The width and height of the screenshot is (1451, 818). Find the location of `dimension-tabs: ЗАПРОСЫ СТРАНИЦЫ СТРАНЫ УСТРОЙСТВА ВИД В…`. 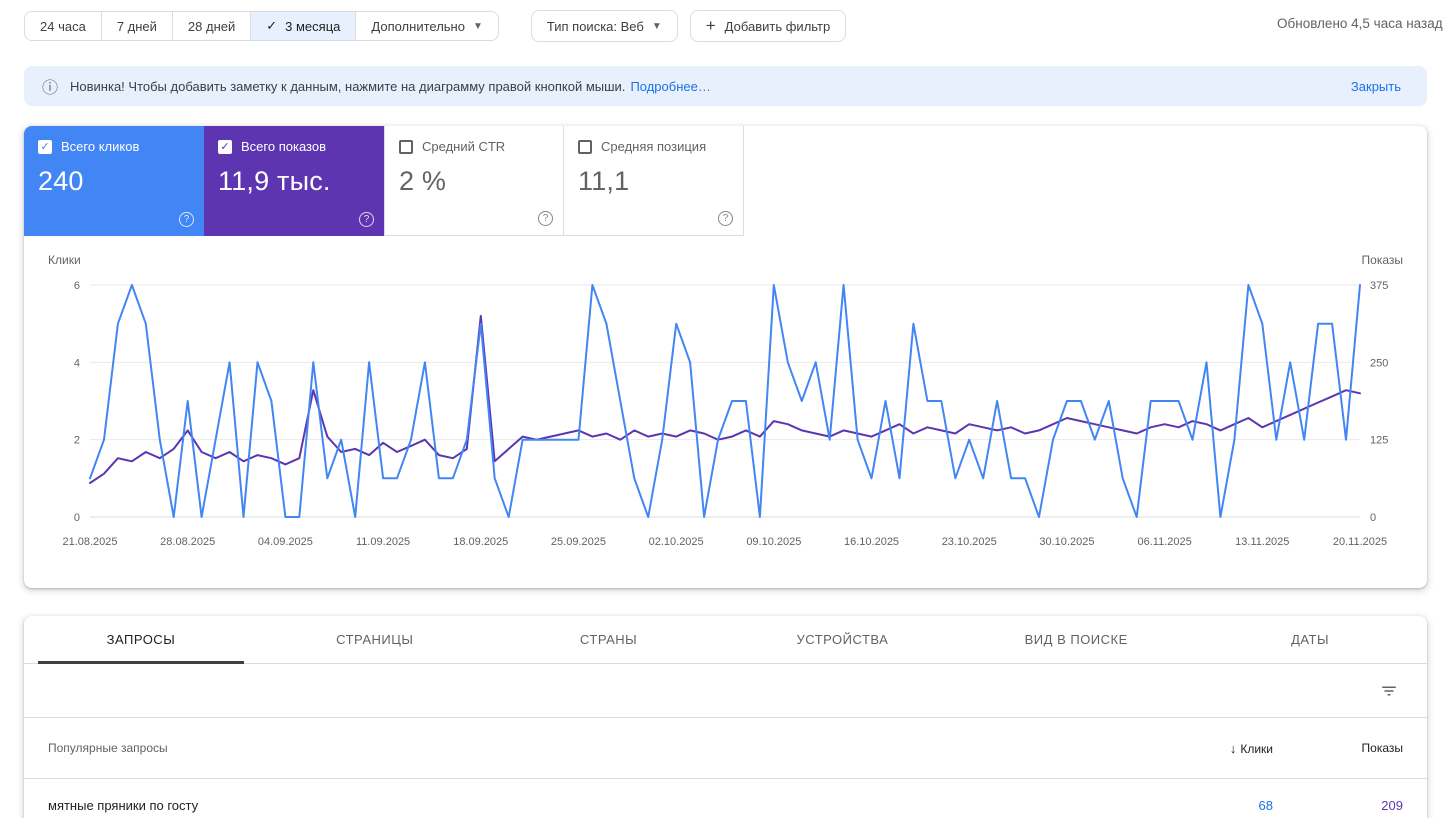

dimension-tabs: ЗАПРОСЫ СТРАНИЦЫ СТРАНЫ УСТРОЙСТВА ВИД В… is located at coordinates (725, 640).